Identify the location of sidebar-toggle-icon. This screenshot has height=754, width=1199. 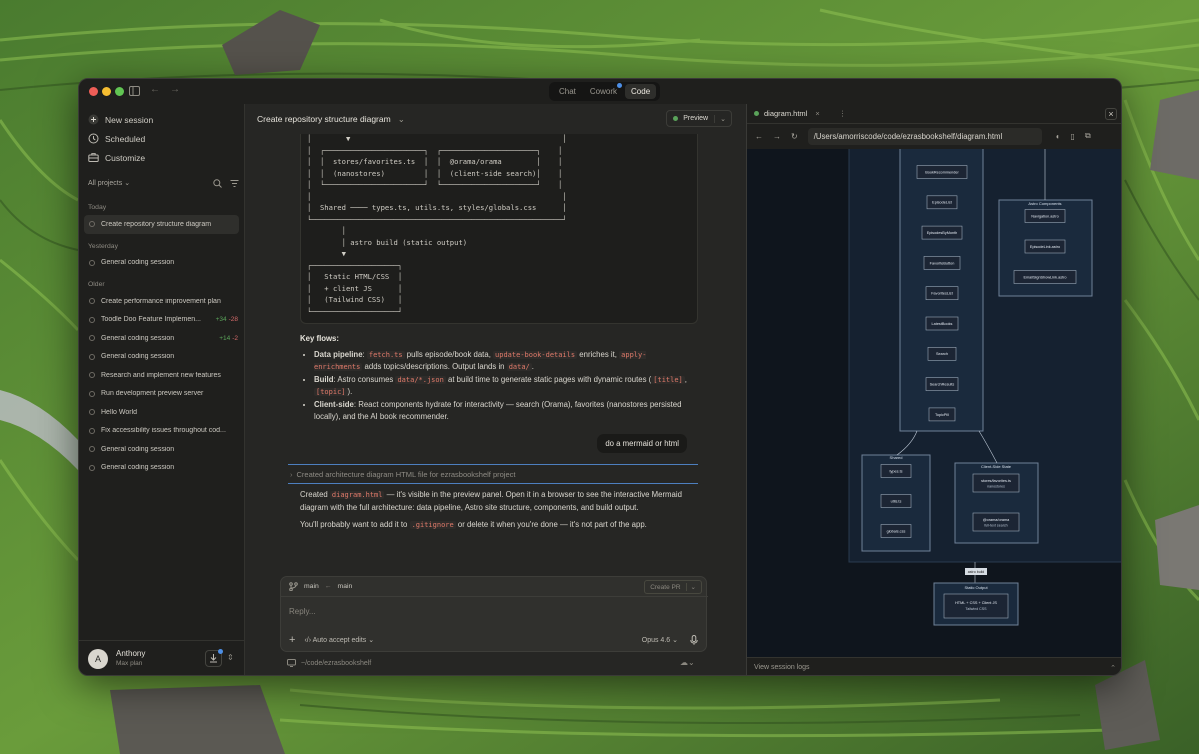
(134, 91).